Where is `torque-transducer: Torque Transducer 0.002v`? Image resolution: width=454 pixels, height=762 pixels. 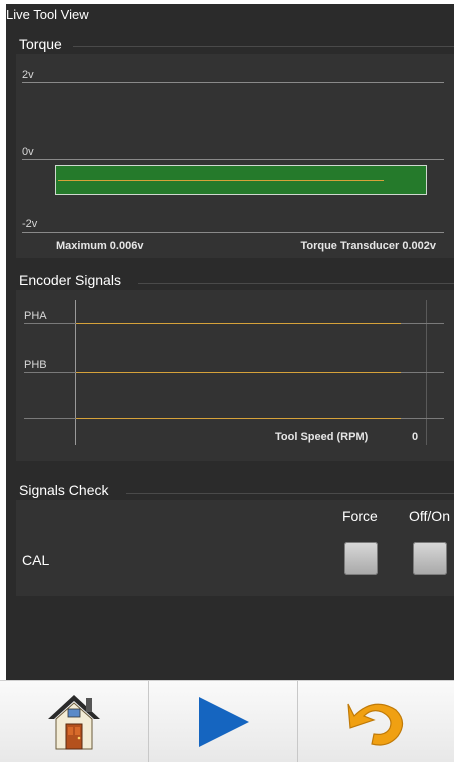 torque-transducer: Torque Transducer 0.002v is located at coordinates (368, 246).